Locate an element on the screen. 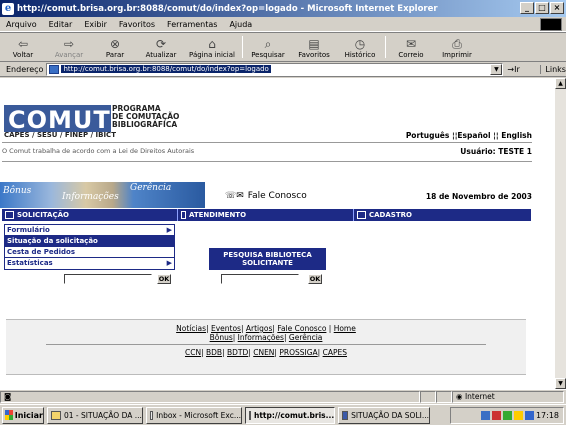 The width and height of the screenshot is (566, 425). footer-link-bdb: BDB is located at coordinates (214, 352).